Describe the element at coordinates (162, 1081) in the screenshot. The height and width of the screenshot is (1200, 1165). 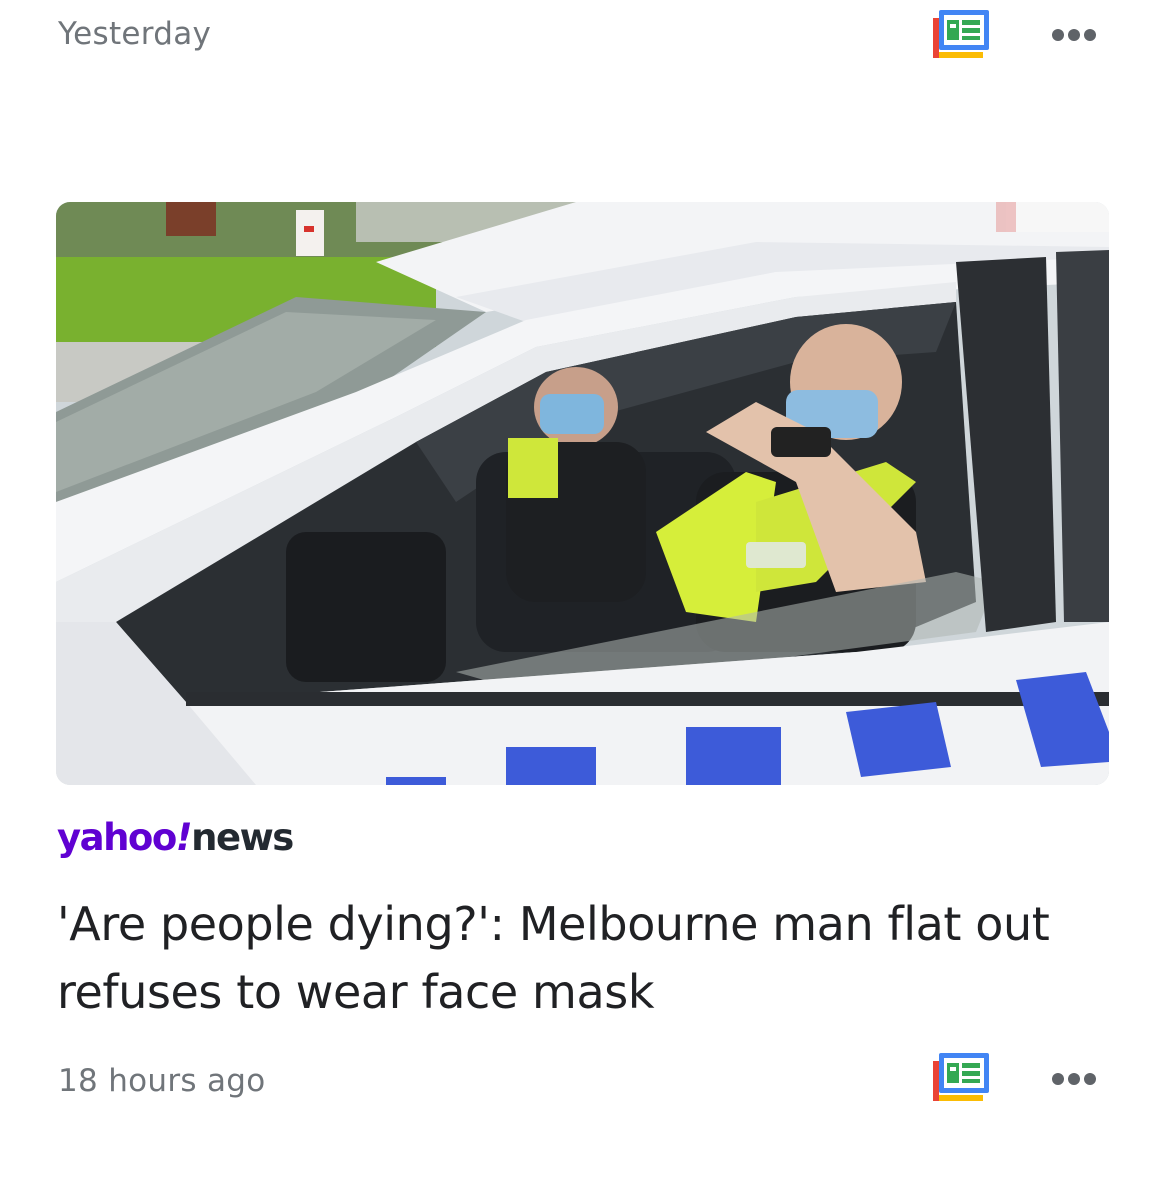
I see `article-timestamp: 18 hours ago` at that location.